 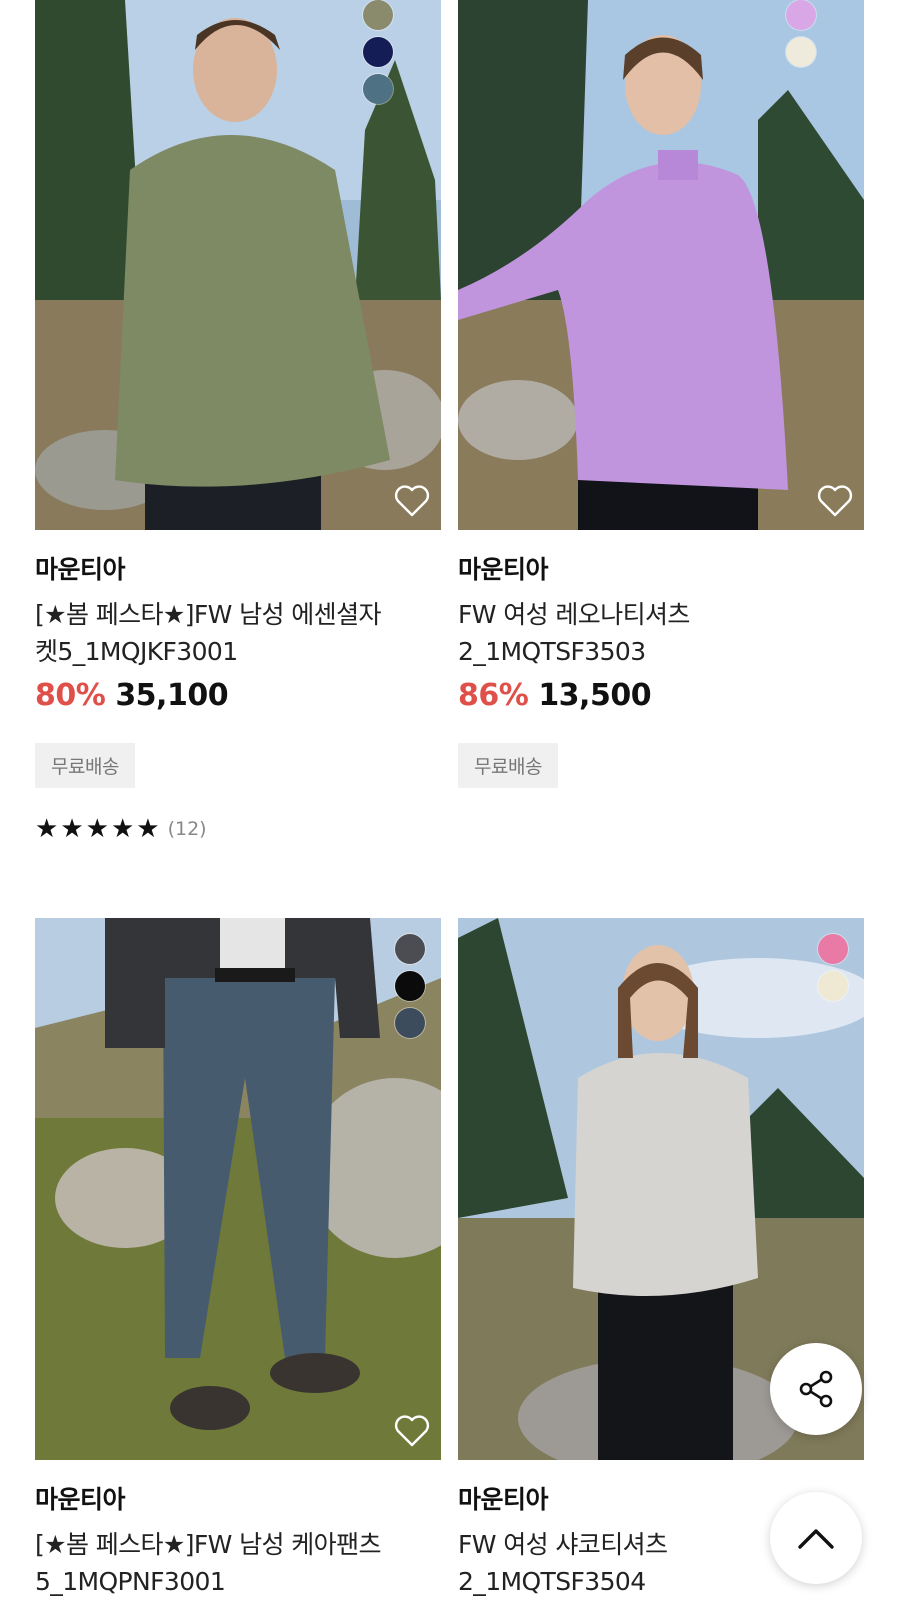 What do you see at coordinates (661, 695) in the screenshot?
I see `price-row: 86% 13,500` at bounding box center [661, 695].